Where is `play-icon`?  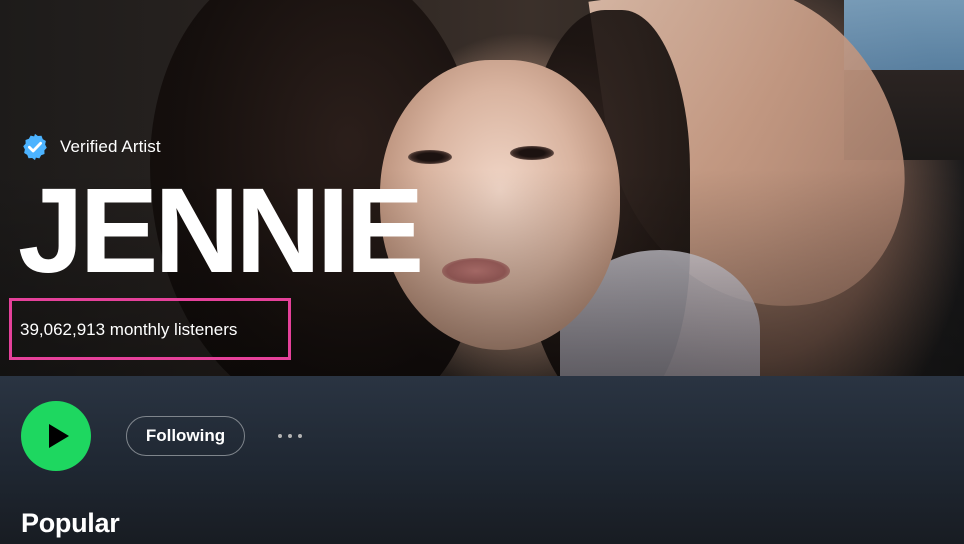 play-icon is located at coordinates (58, 436).